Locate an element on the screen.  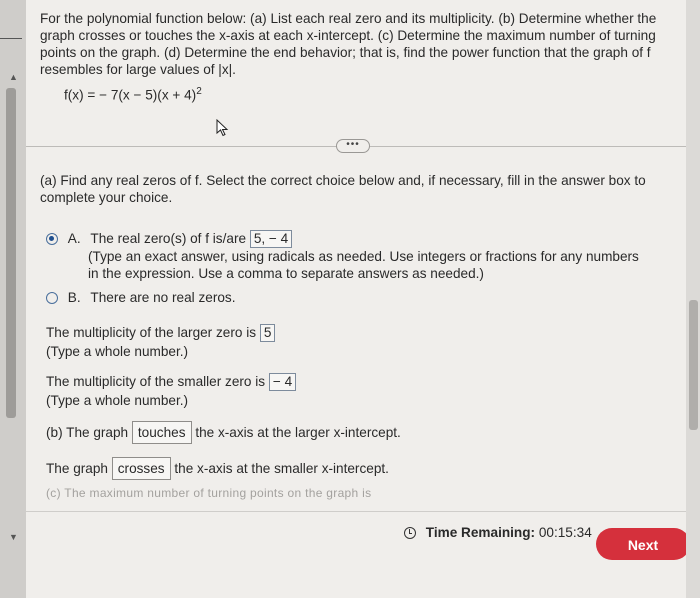
mult-smaller-hint: (Type a whole number.) is located at coordinates (117, 400).